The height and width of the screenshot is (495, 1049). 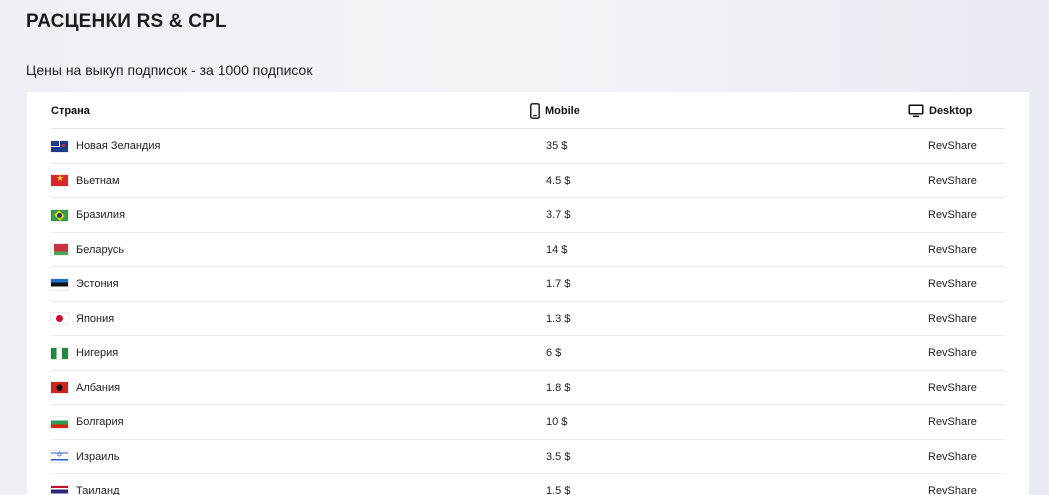 I want to click on mobile-price: 3.7 $, so click(x=558, y=215).